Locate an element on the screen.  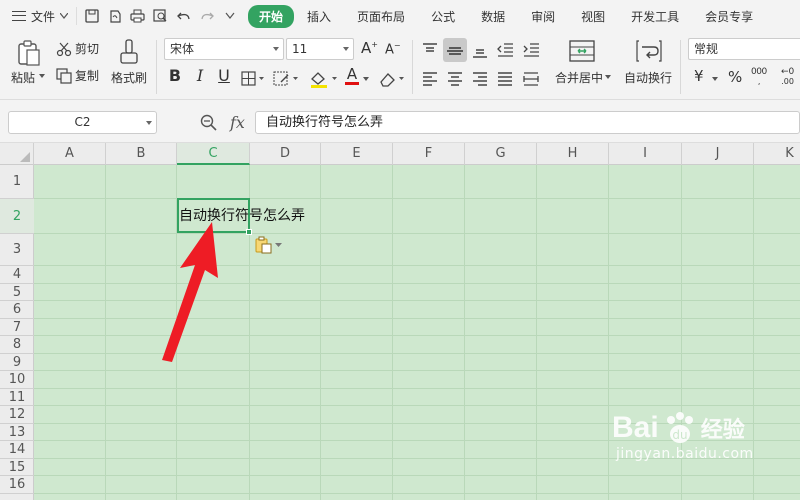
file-menu: 文件 is located at coordinates (38, 16).